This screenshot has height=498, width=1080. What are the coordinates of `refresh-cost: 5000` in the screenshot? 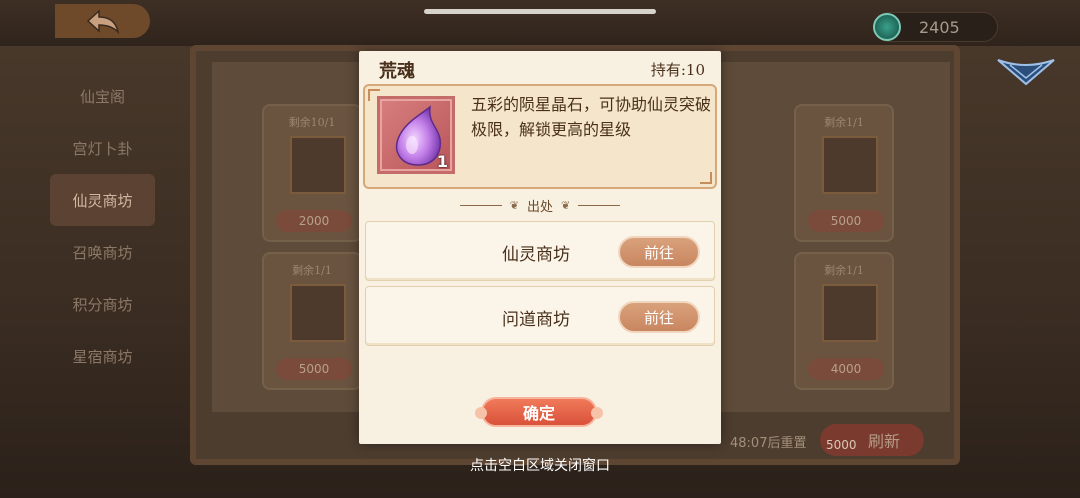 It's located at (841, 445).